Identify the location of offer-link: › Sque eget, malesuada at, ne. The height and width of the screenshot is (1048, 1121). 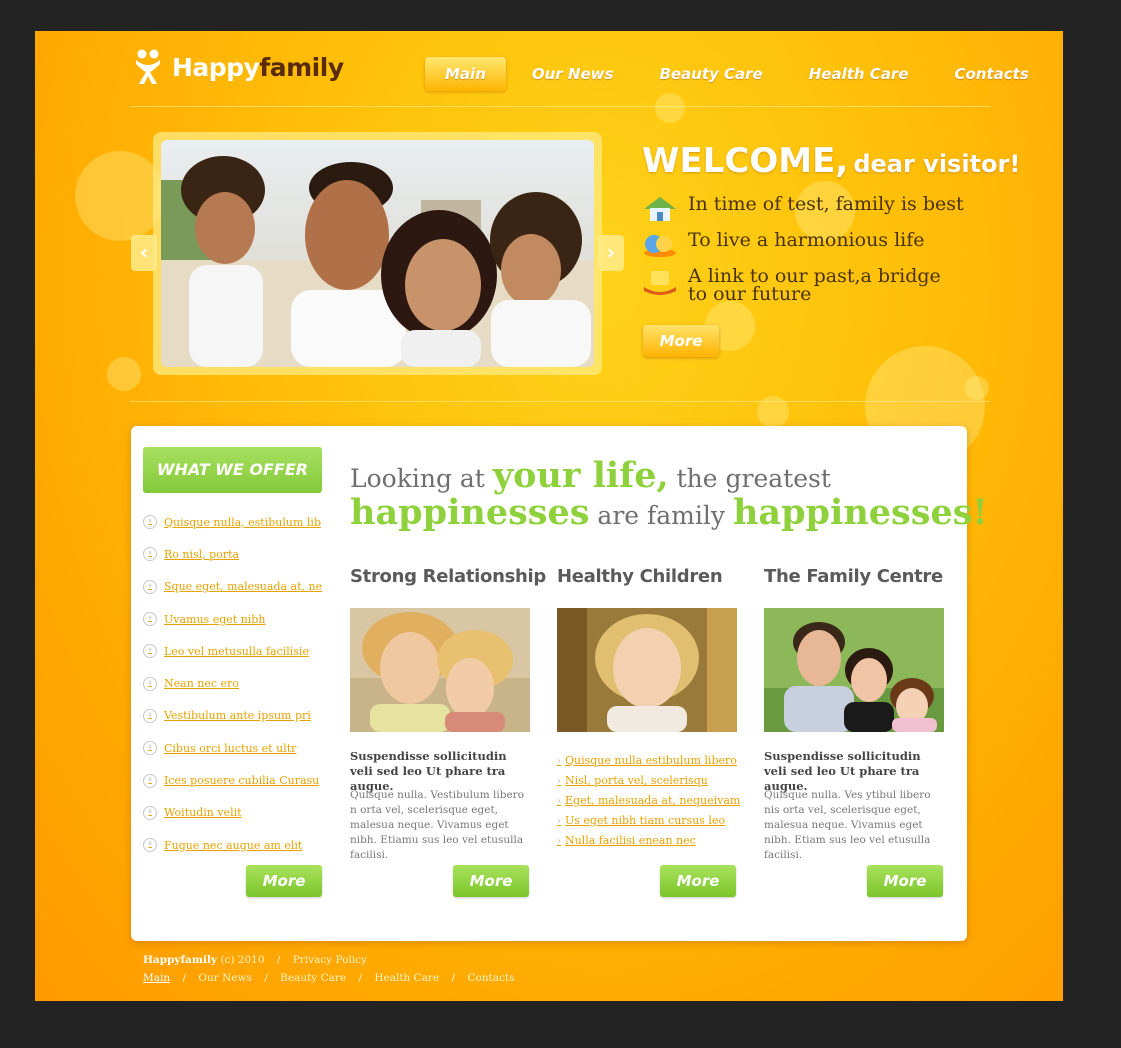
(232, 587).